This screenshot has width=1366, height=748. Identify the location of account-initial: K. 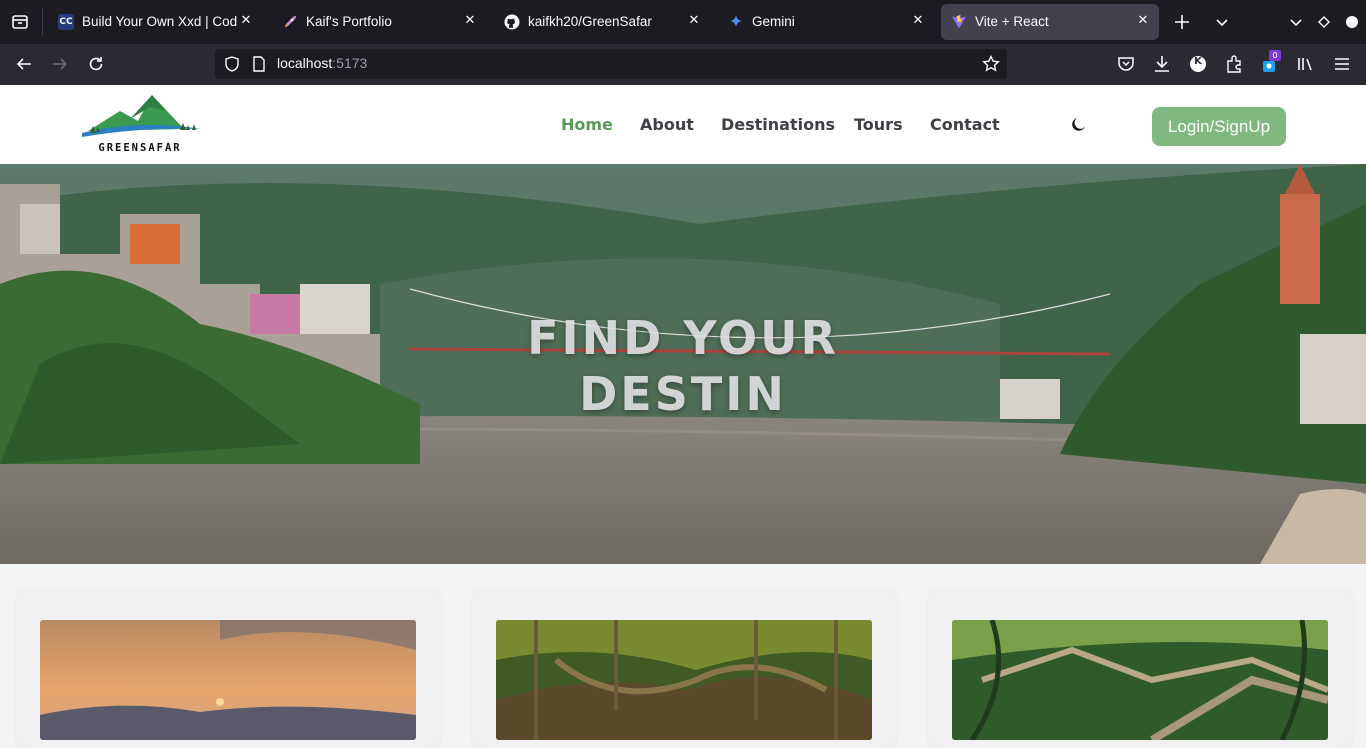
(1198, 61).